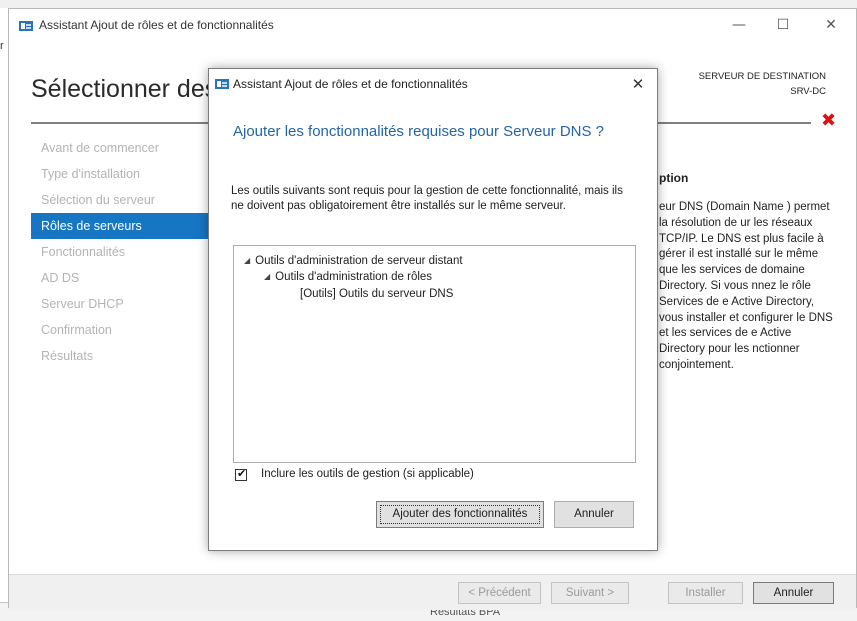 This screenshot has height=621, width=857. I want to click on add-features-button: Ajouter des fonctionnalités, so click(460, 514).